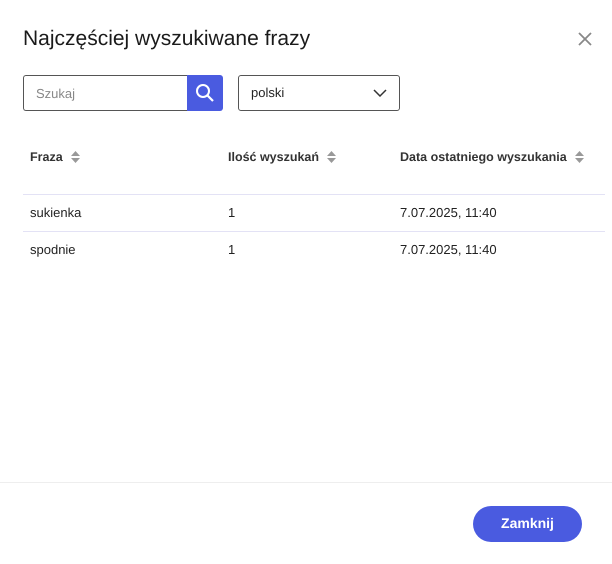 This screenshot has height=564, width=612. Describe the element at coordinates (105, 93) in the screenshot. I see `search-field: Szukaj` at that location.